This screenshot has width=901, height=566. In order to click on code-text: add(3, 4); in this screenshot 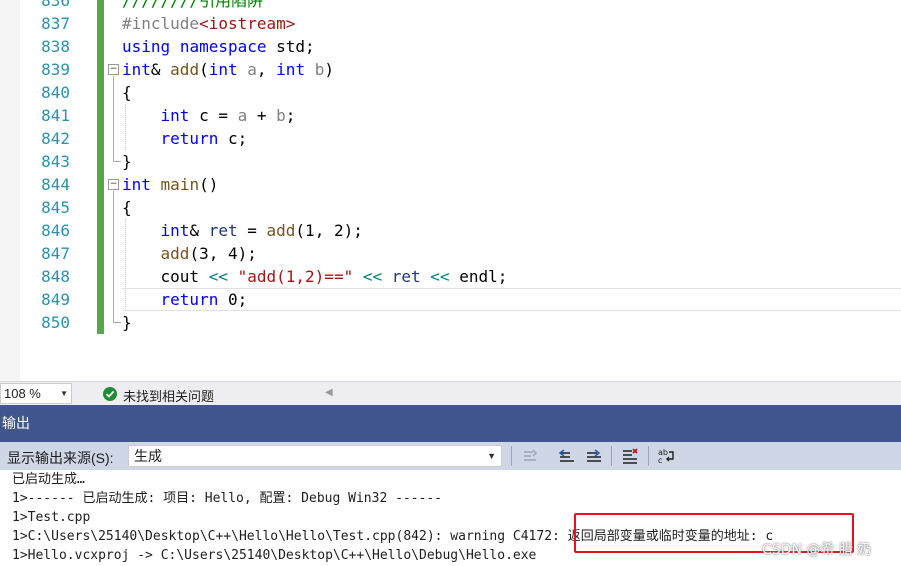, I will do `click(189, 253)`.